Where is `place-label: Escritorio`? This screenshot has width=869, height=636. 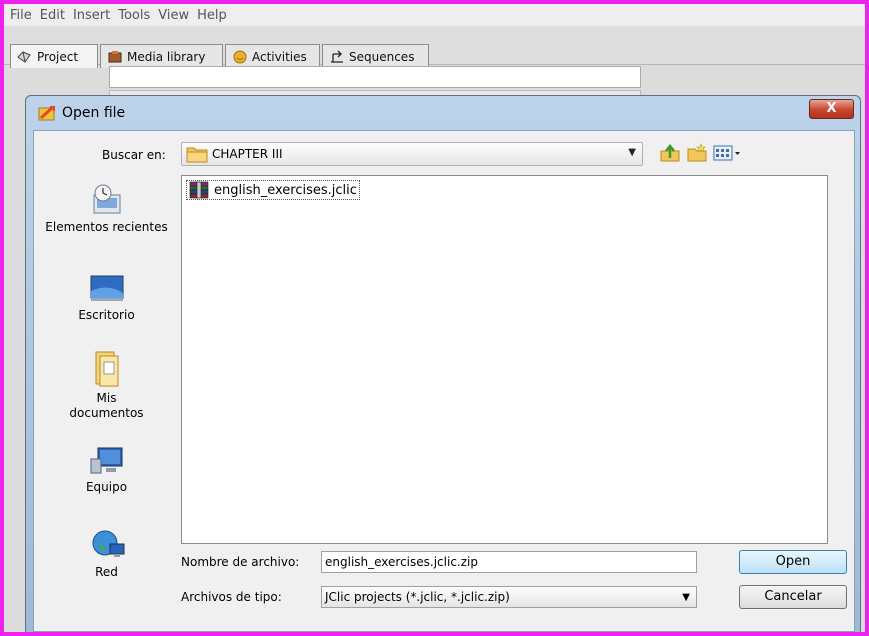 place-label: Escritorio is located at coordinates (106, 315).